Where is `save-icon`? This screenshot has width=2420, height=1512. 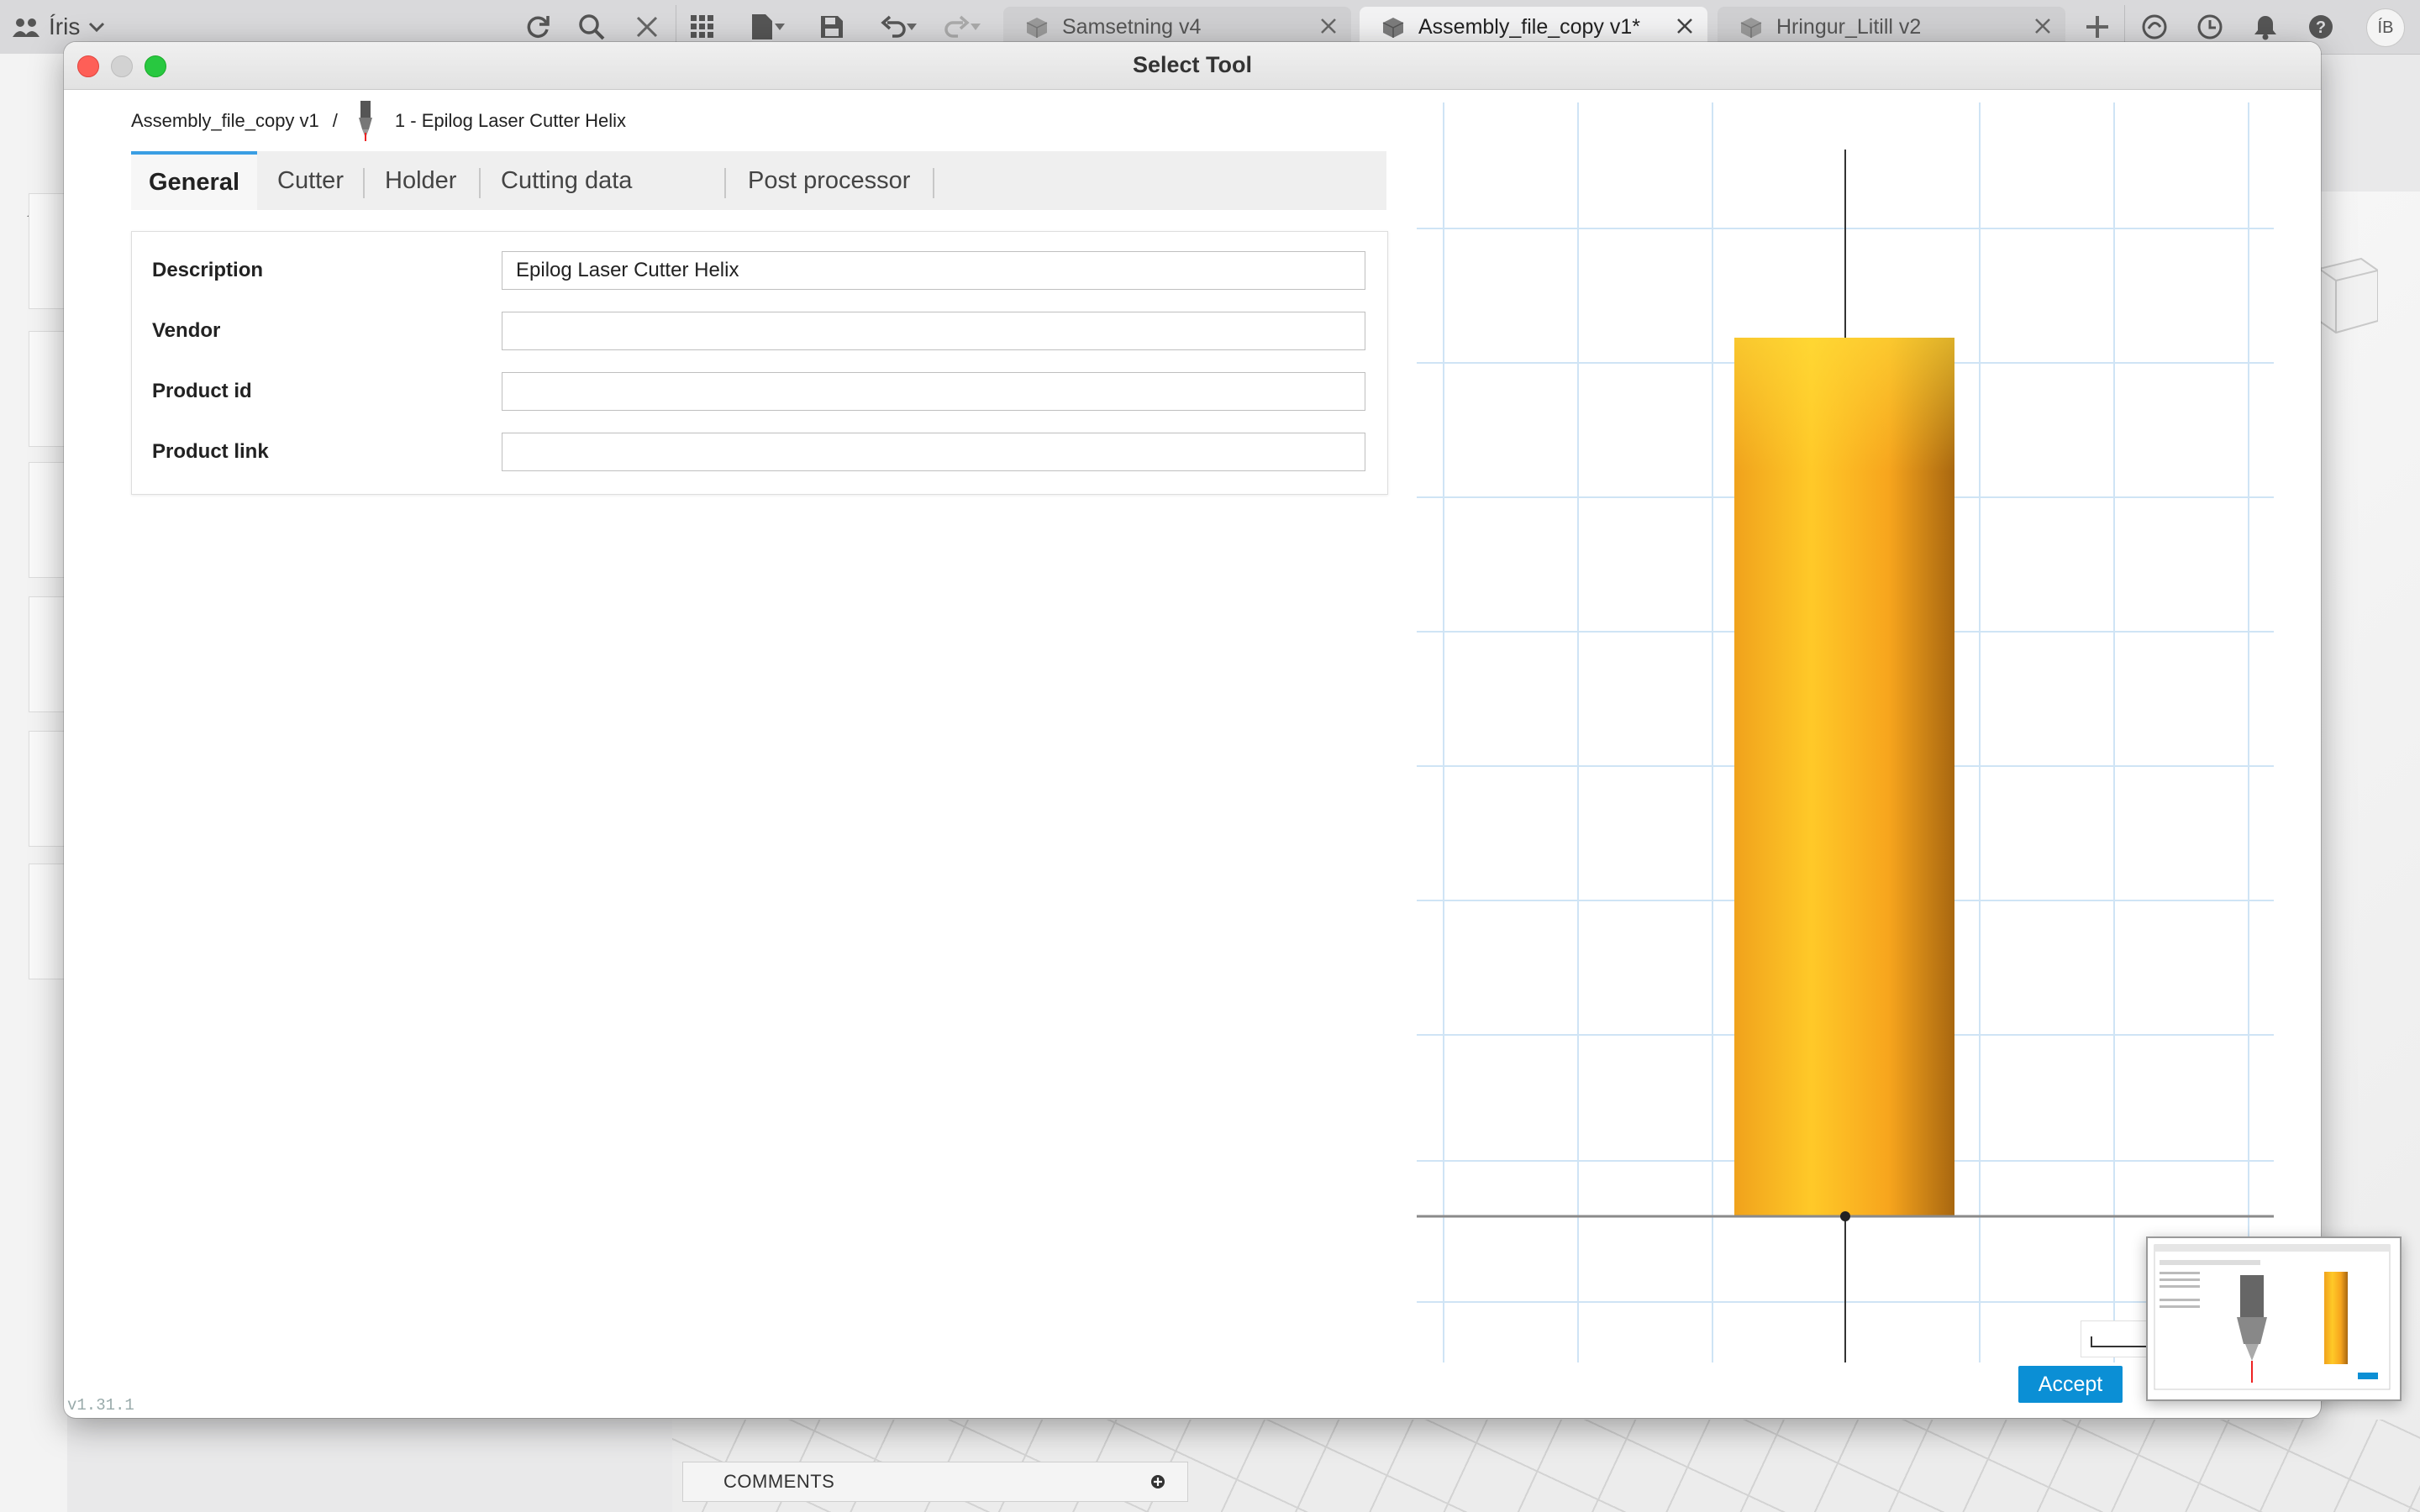 save-icon is located at coordinates (832, 27).